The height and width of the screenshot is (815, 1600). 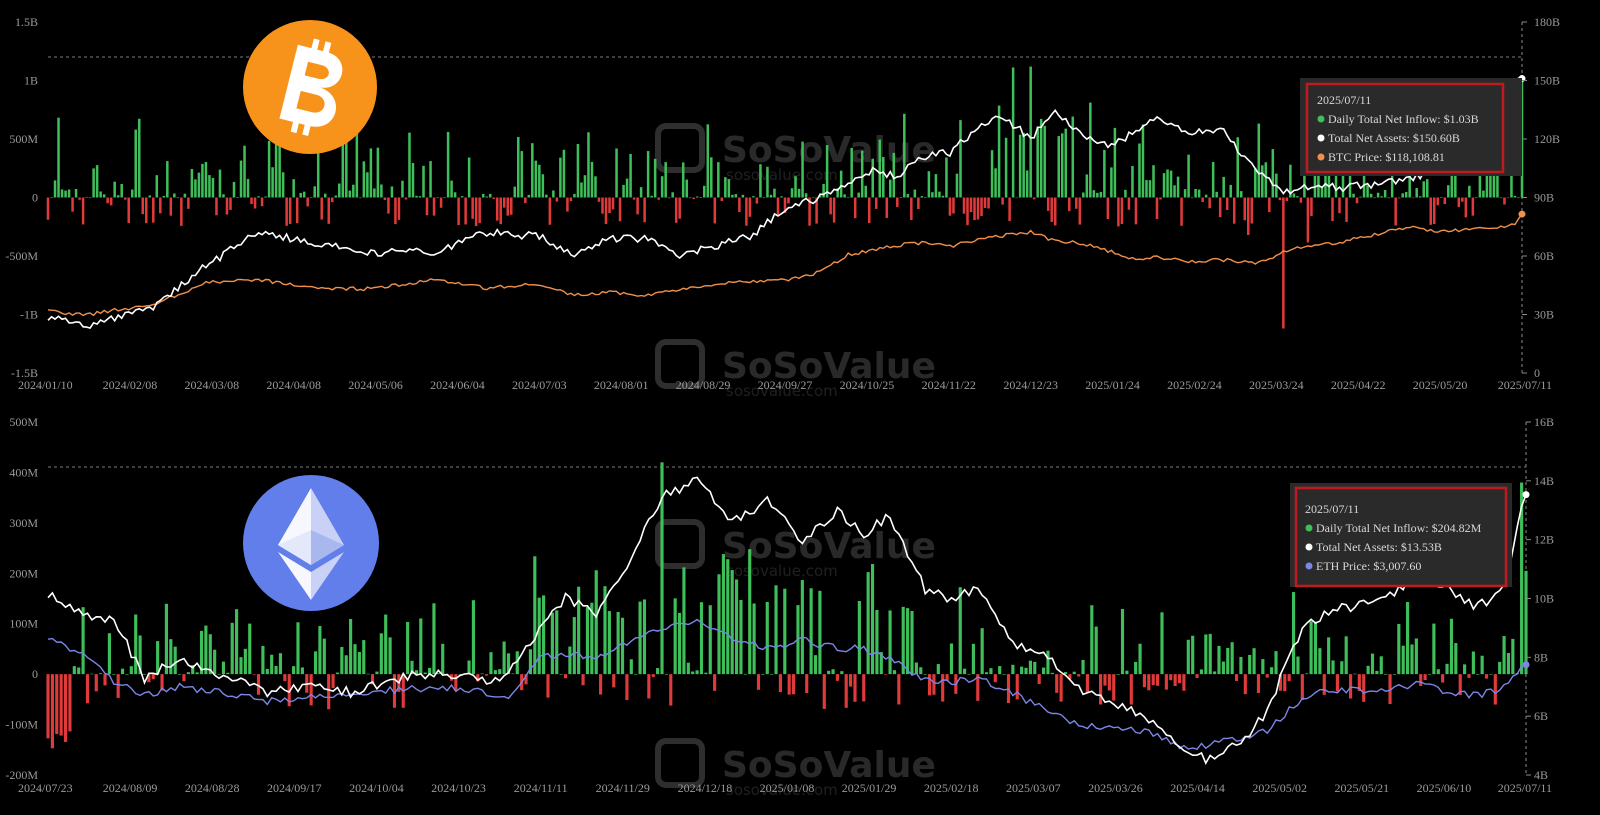 I want to click on eth-tooltip-assets-label: Total Net Assets, so click(x=1355, y=547).